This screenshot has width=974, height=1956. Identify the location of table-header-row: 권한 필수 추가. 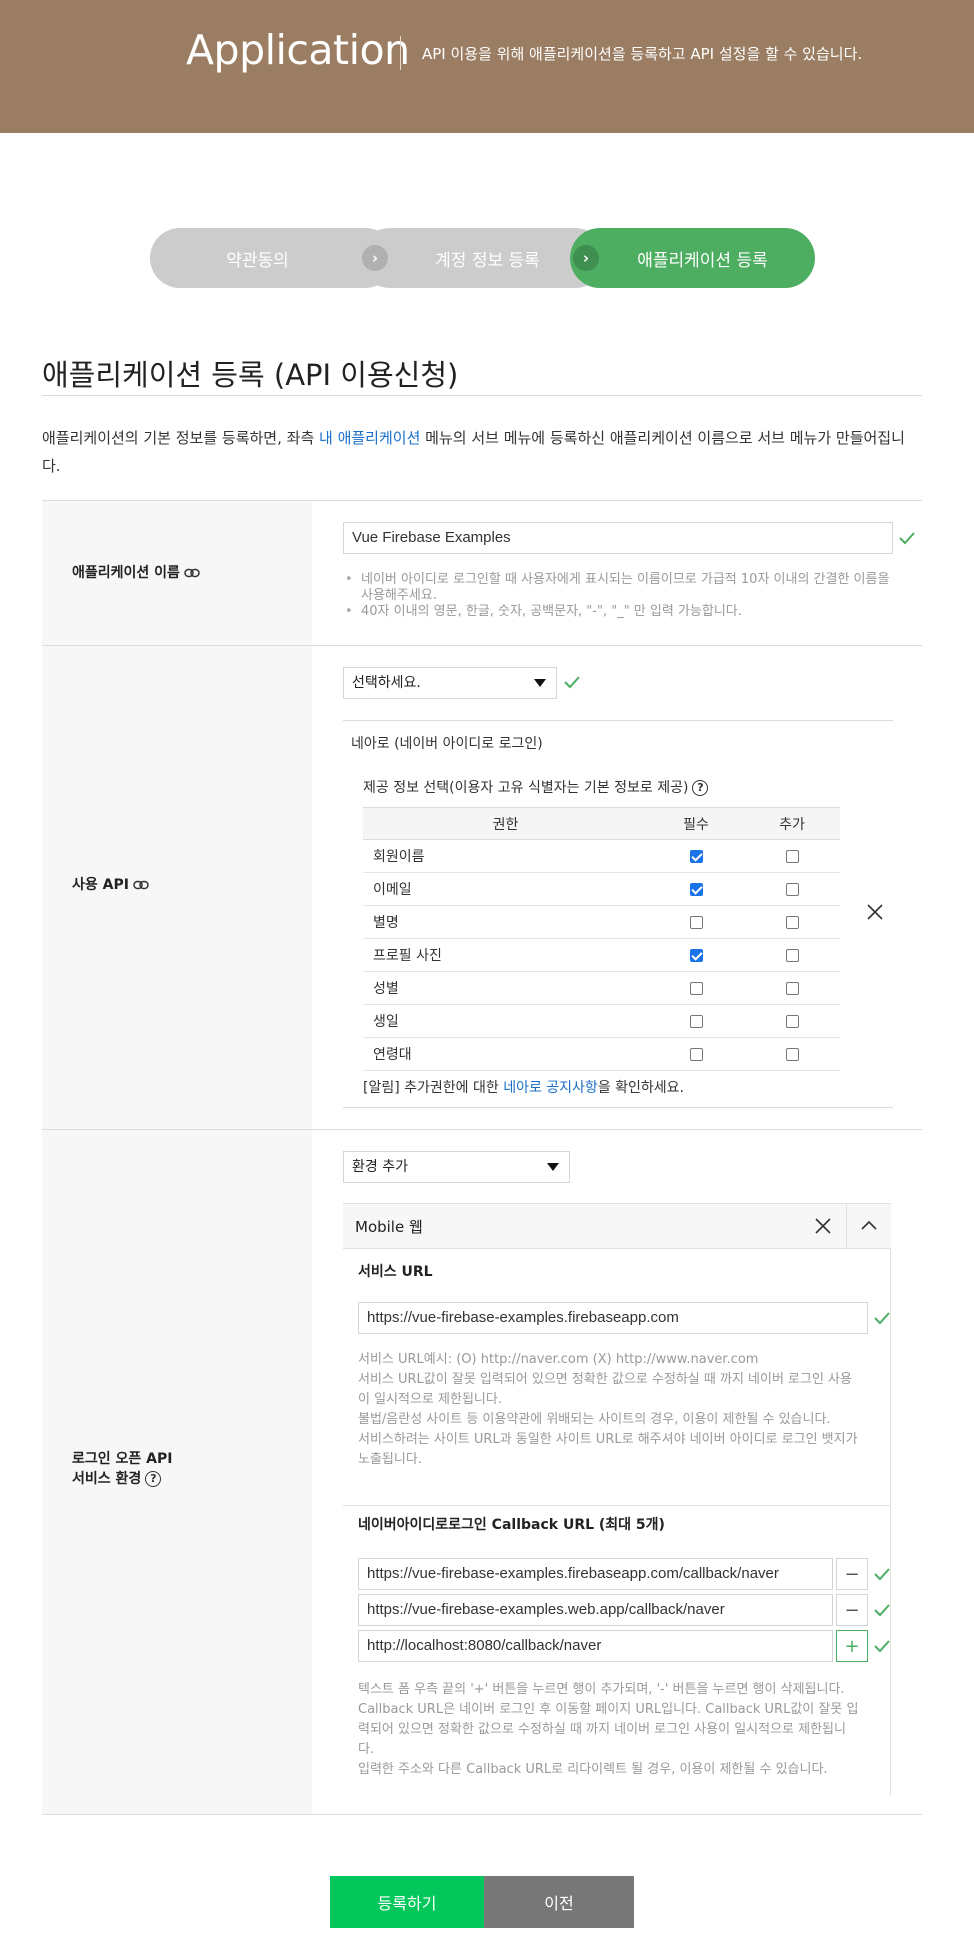
(601, 823).